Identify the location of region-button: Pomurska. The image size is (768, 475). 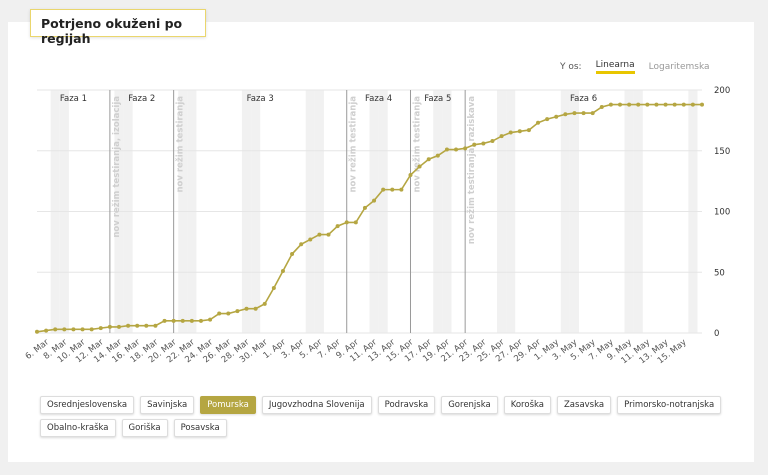
(228, 405).